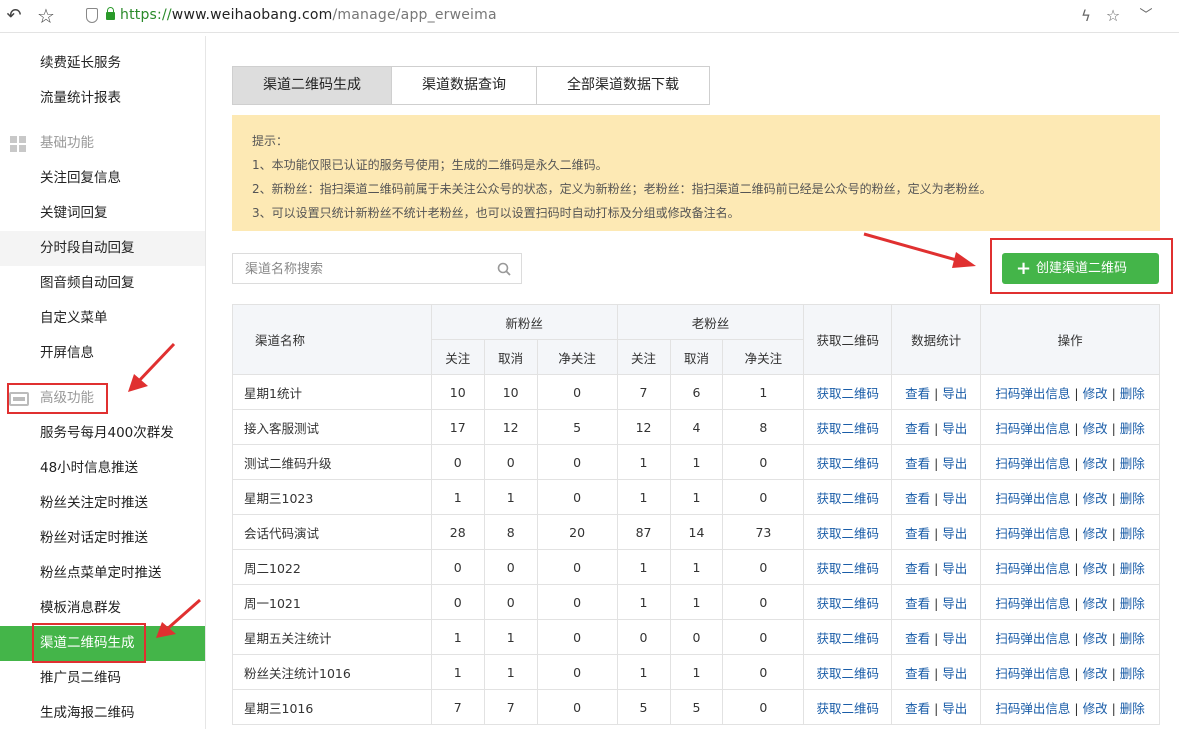 The height and width of the screenshot is (729, 1179). What do you see at coordinates (353, 268) in the screenshot?
I see `search-input` at bounding box center [353, 268].